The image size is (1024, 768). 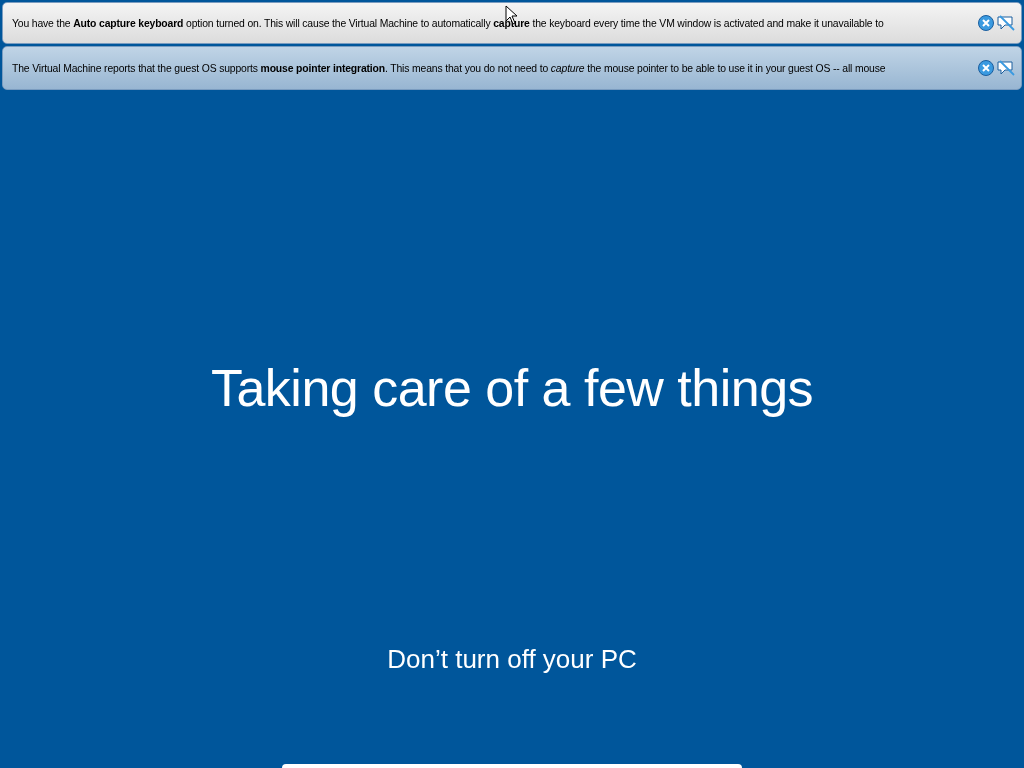 I want to click on notification-message: The Virtual Machine reports that the guest OS supports mouse pointer integration. This means that you do not need to capture the mouse pointer to be able to use it in your guest OS -- all mouse, so click(x=449, y=68).